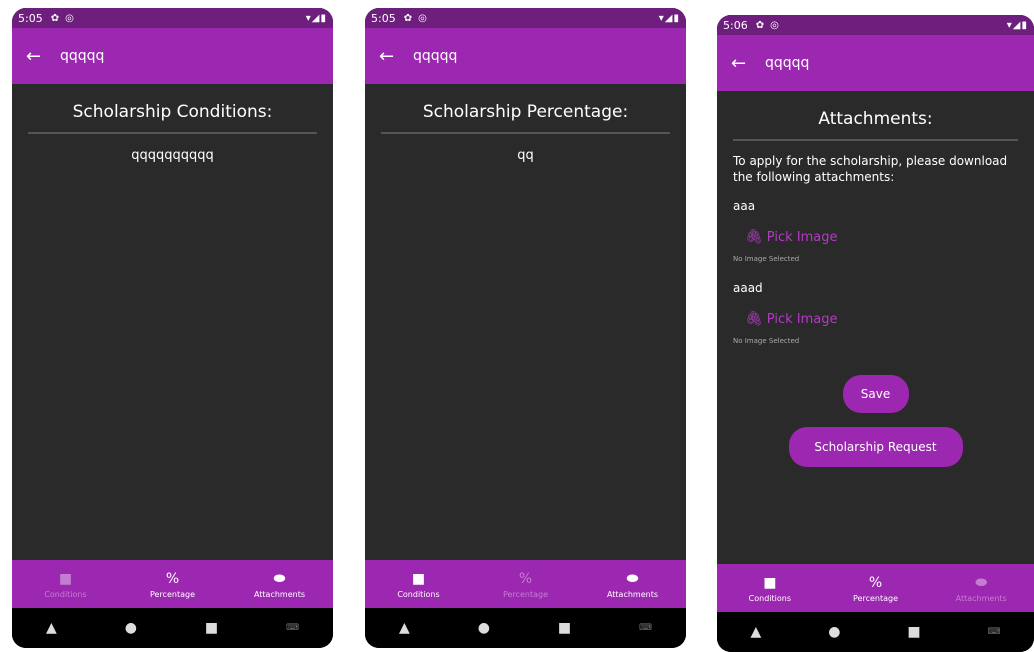 This screenshot has height=652, width=1034. I want to click on status-time: 5:06, so click(735, 25).